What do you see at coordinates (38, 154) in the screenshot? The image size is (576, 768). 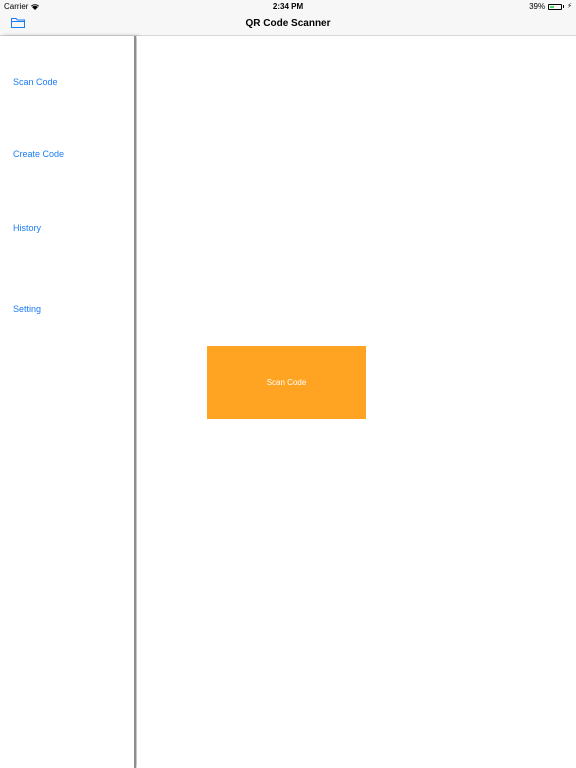 I see `sidebar-item-create-code: Create Code` at bounding box center [38, 154].